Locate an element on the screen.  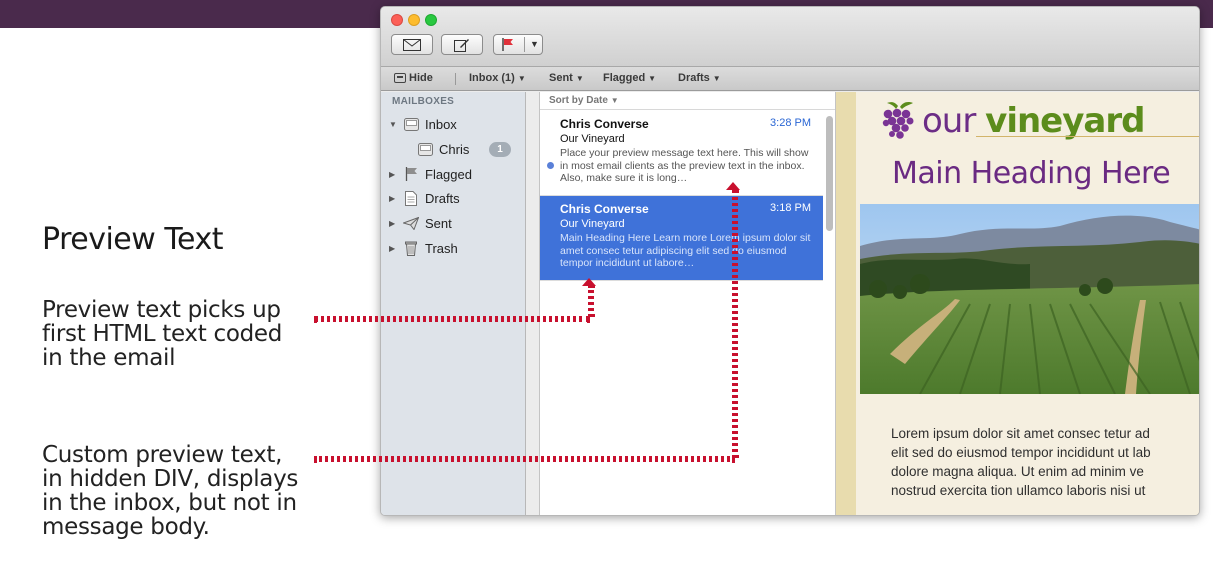
favorite-drafts-label: Drafts is located at coordinates (694, 78).